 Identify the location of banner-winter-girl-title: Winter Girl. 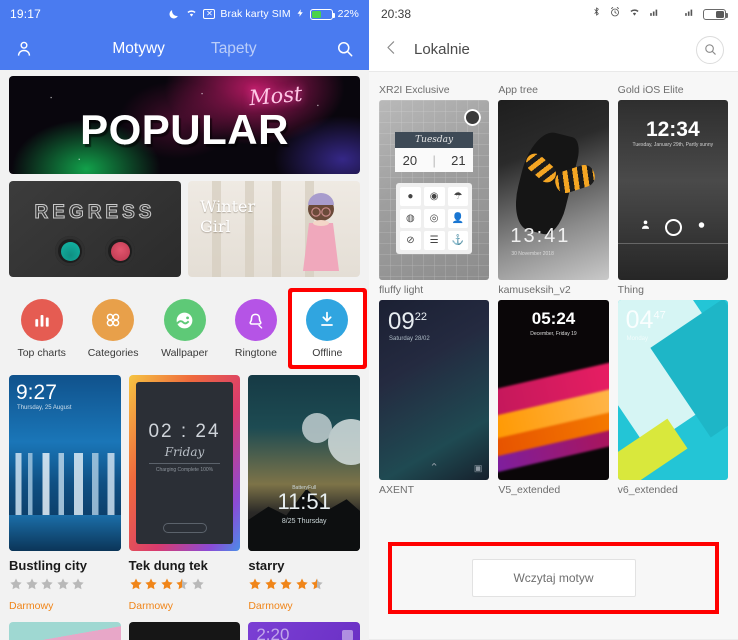
(228, 216).